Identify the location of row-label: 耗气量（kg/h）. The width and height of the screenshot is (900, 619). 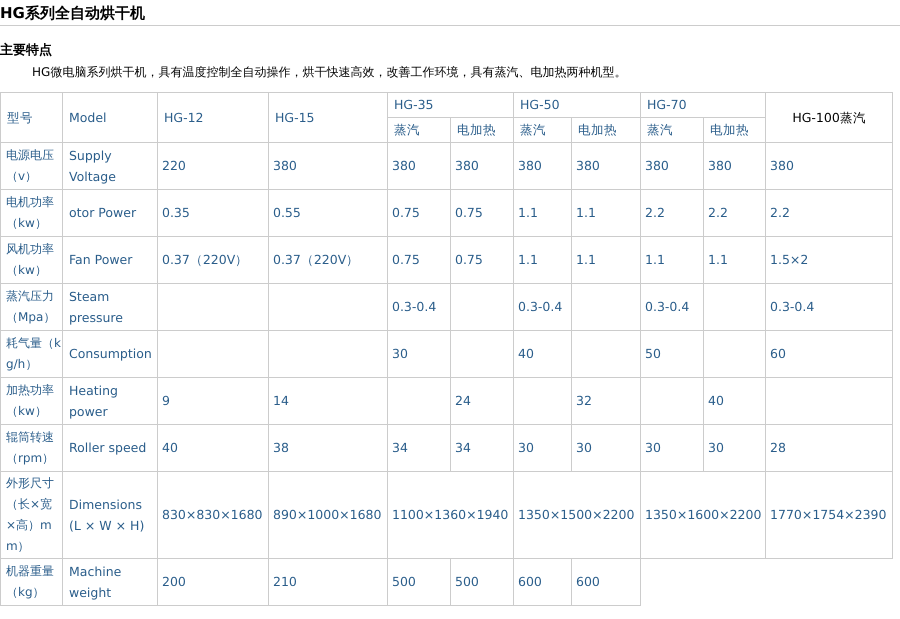
(31, 354).